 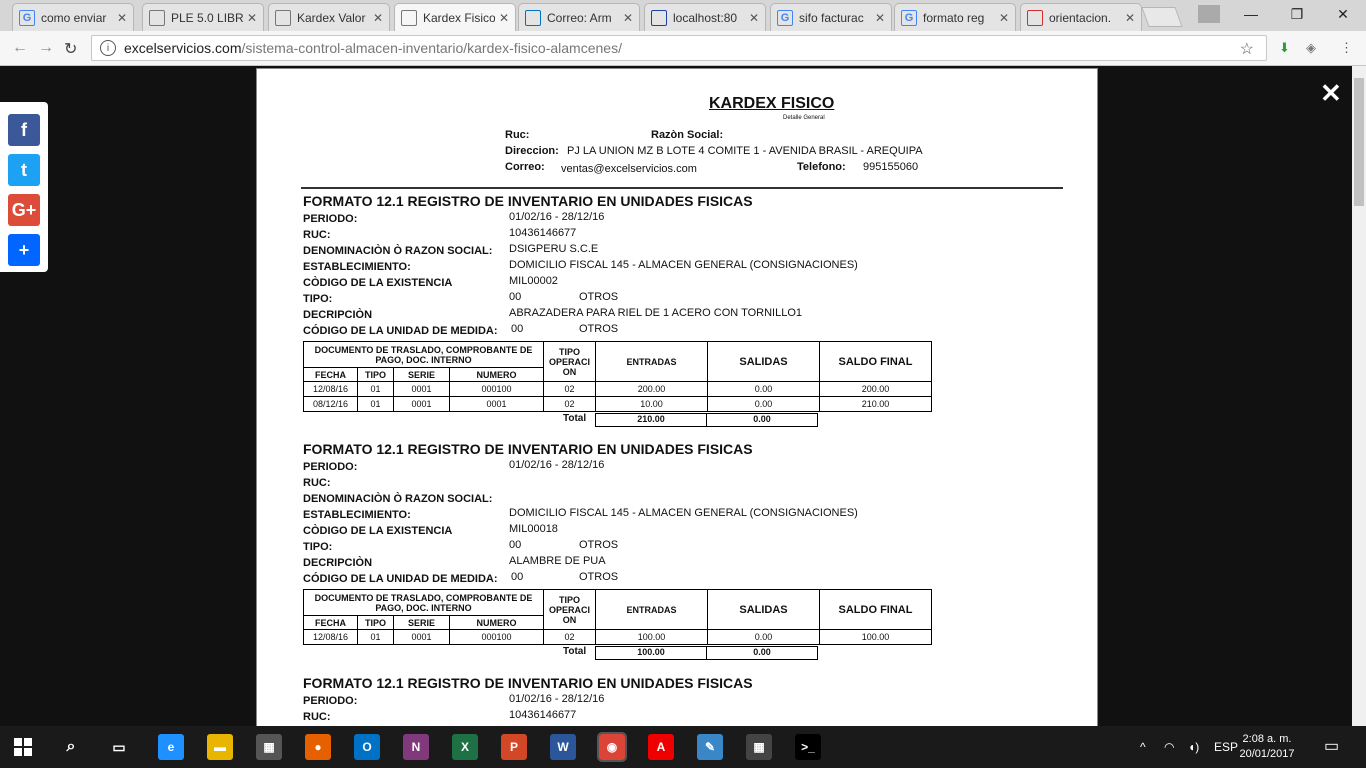 I want to click on acrobat-icon: A, so click(x=661, y=747).